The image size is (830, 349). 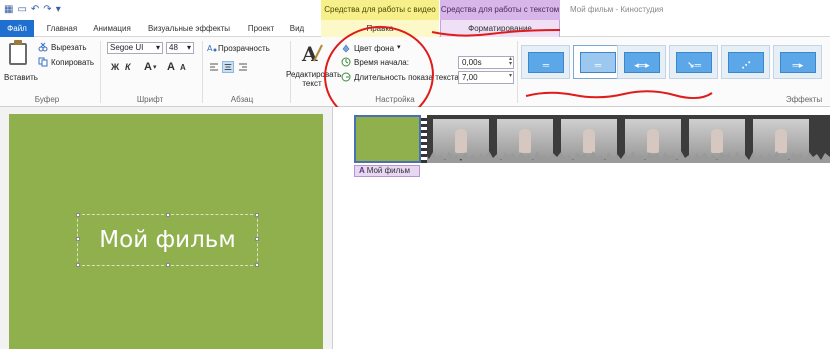 What do you see at coordinates (21, 9) in the screenshot?
I see `save-icon: ▭` at bounding box center [21, 9].